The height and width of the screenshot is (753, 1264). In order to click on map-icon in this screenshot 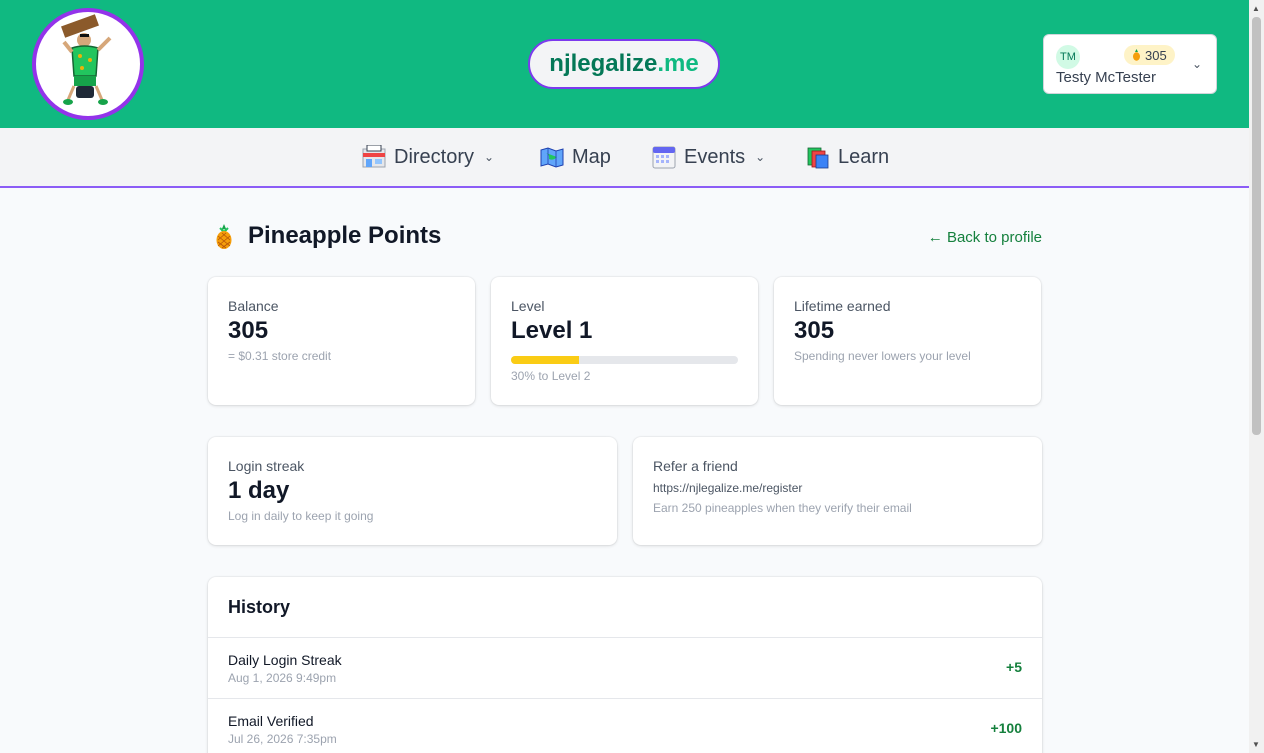, I will do `click(552, 157)`.